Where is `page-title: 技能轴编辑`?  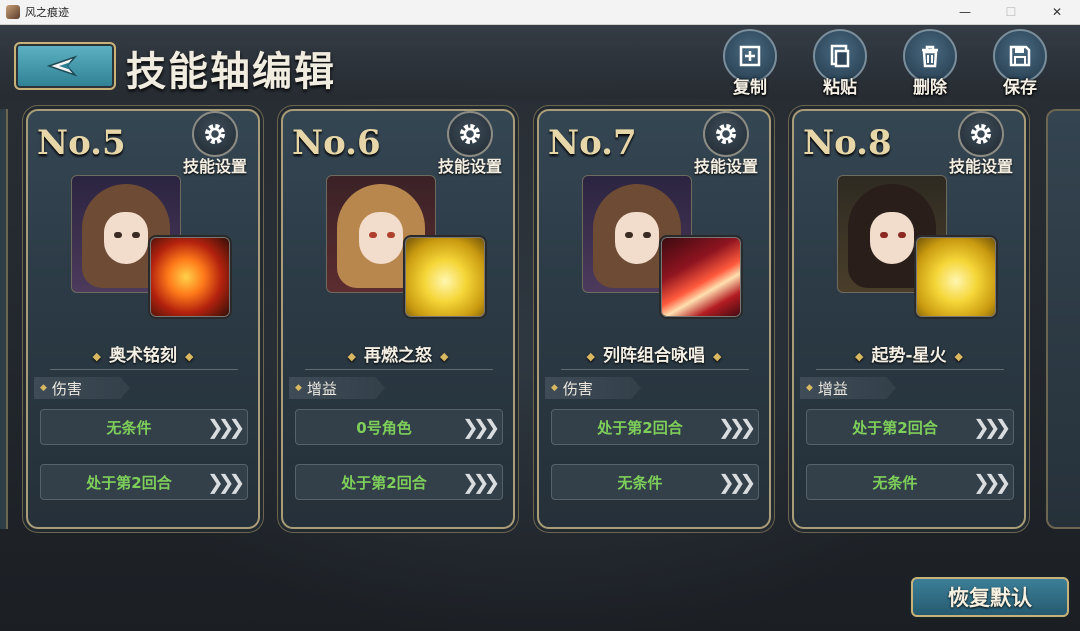 page-title: 技能轴编辑 is located at coordinates (231, 71).